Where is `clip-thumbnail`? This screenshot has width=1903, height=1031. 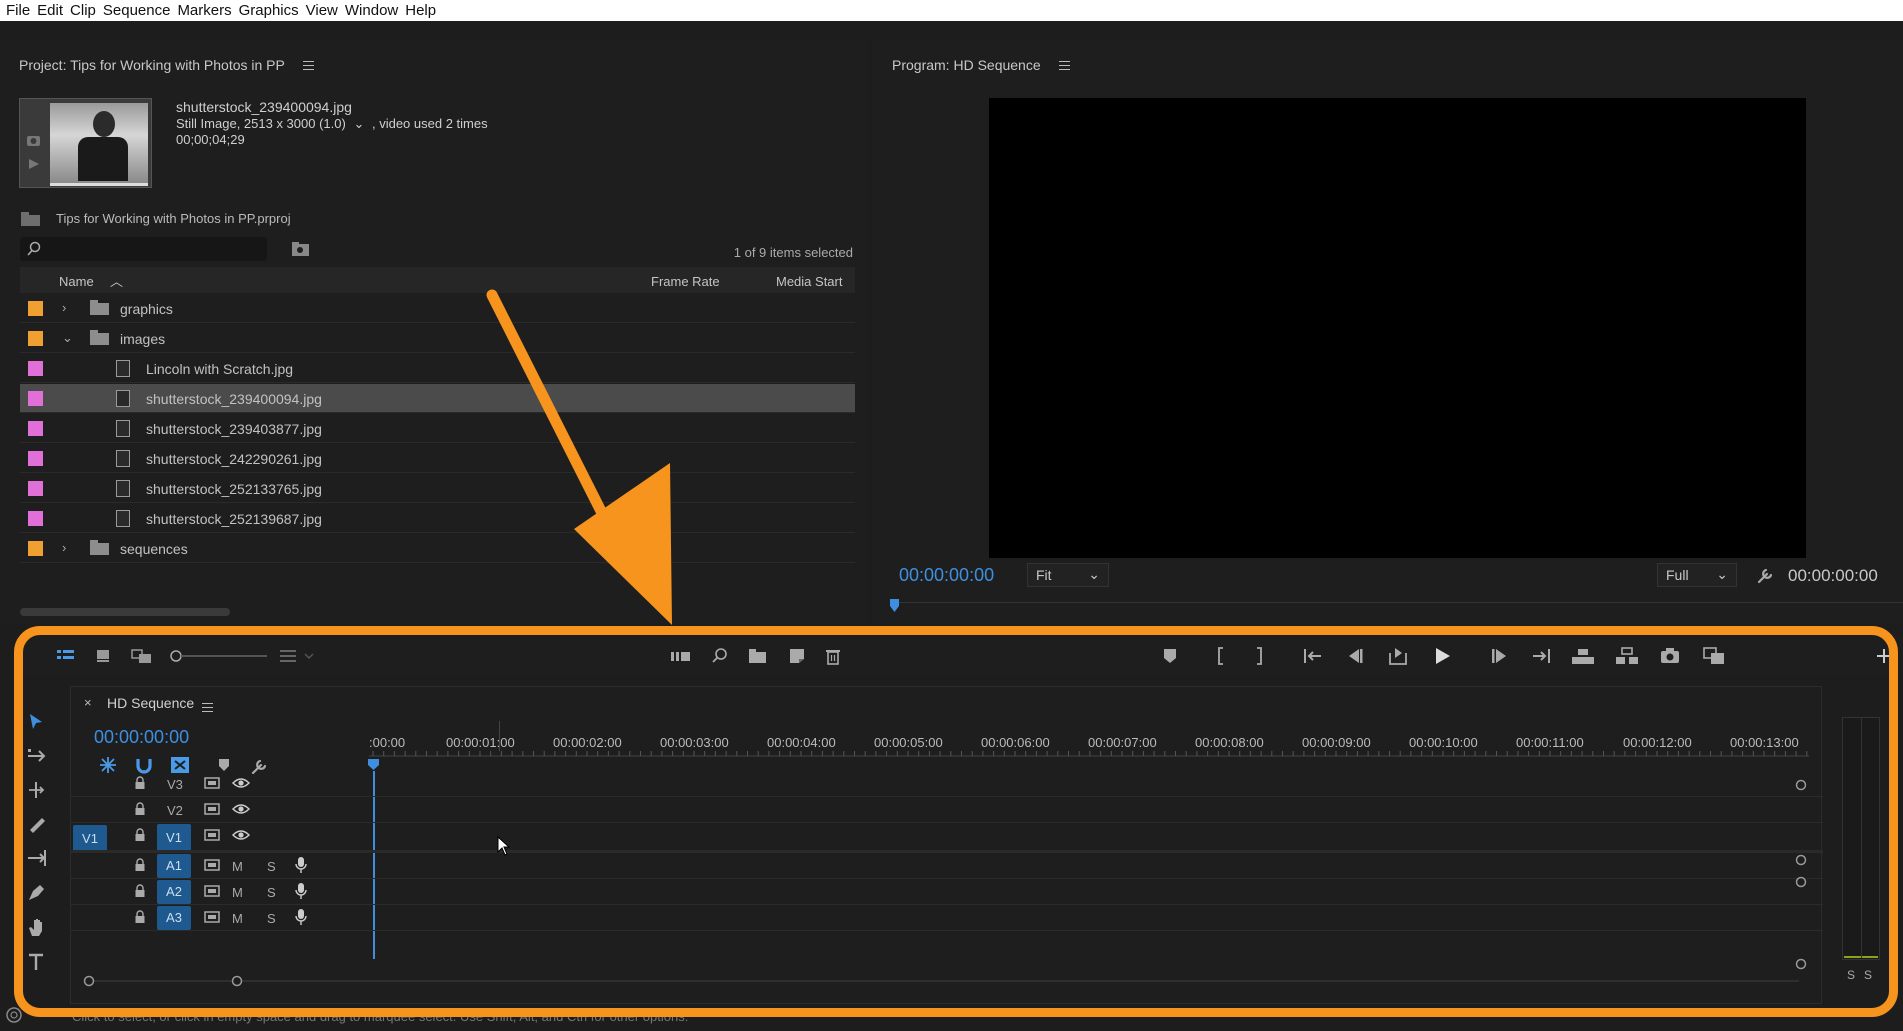
clip-thumbnail is located at coordinates (85, 143).